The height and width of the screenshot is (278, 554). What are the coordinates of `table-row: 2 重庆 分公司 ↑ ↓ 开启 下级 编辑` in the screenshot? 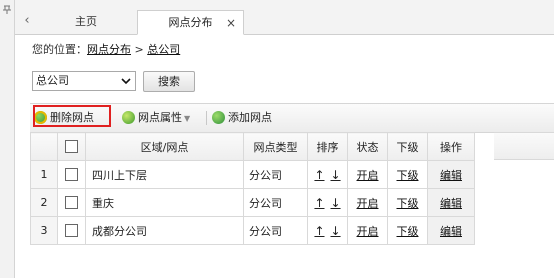 It's located at (252, 202).